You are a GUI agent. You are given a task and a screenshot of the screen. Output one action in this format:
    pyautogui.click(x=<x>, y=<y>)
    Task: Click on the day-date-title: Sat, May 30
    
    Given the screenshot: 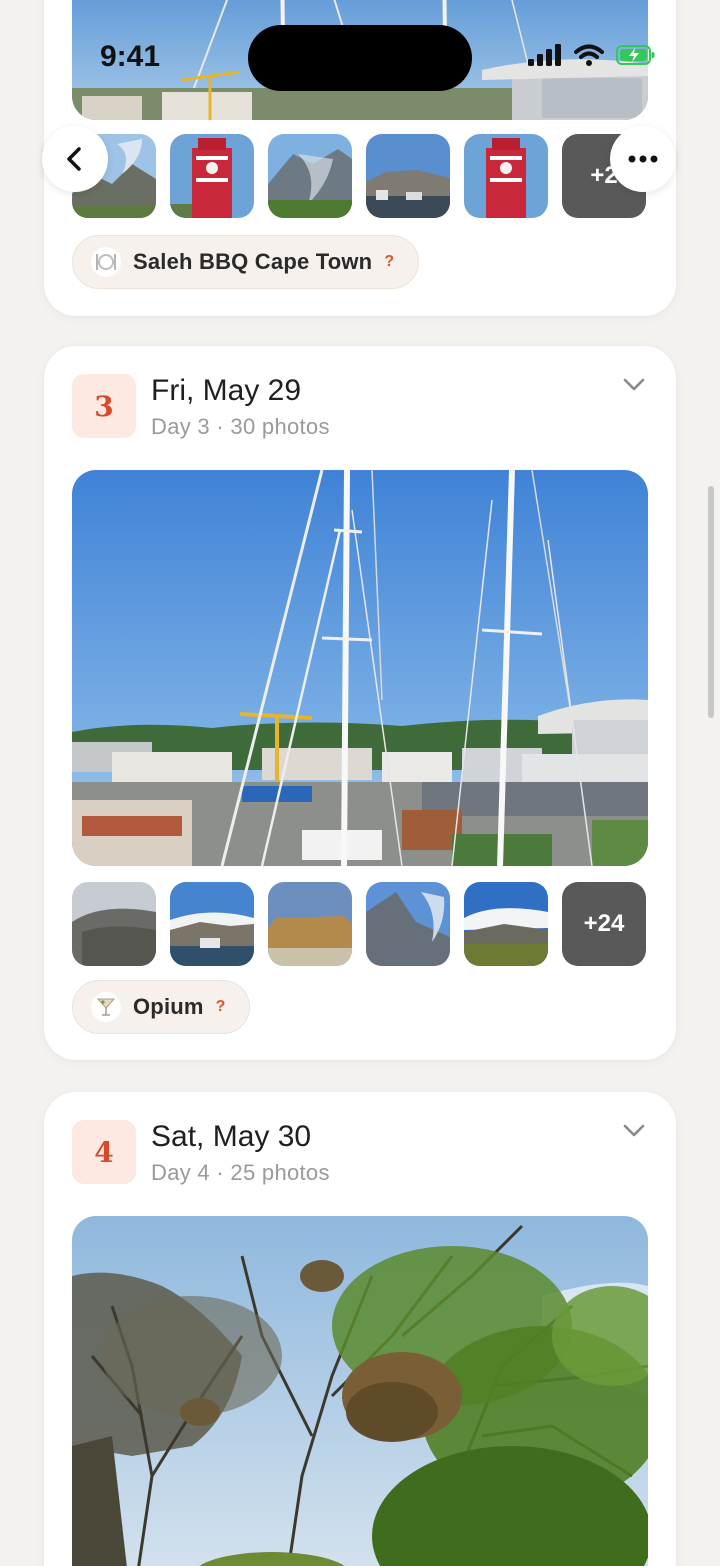 What is the action you would take?
    pyautogui.click(x=231, y=1136)
    